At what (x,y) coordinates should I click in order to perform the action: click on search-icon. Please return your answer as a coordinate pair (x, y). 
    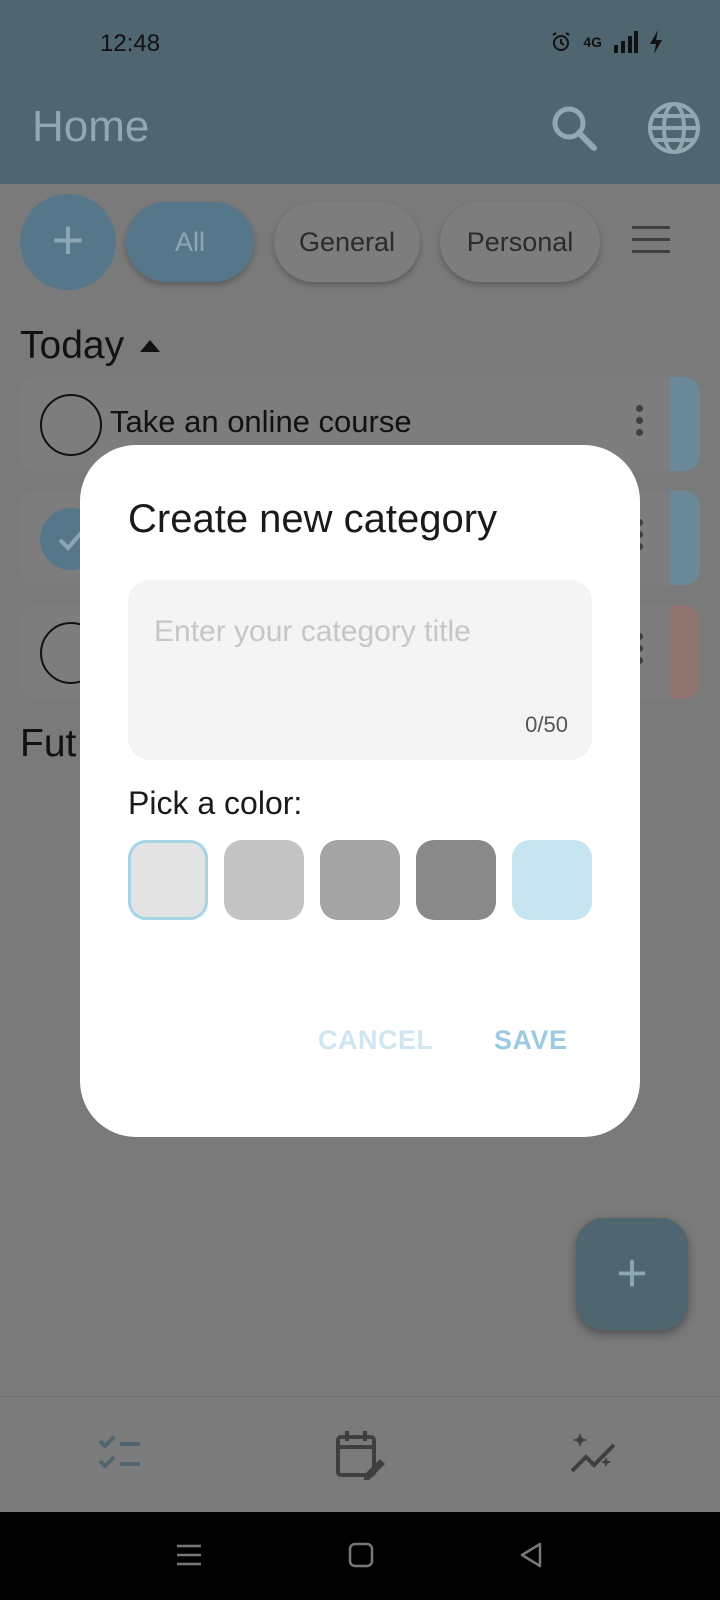
    Looking at the image, I should click on (574, 128).